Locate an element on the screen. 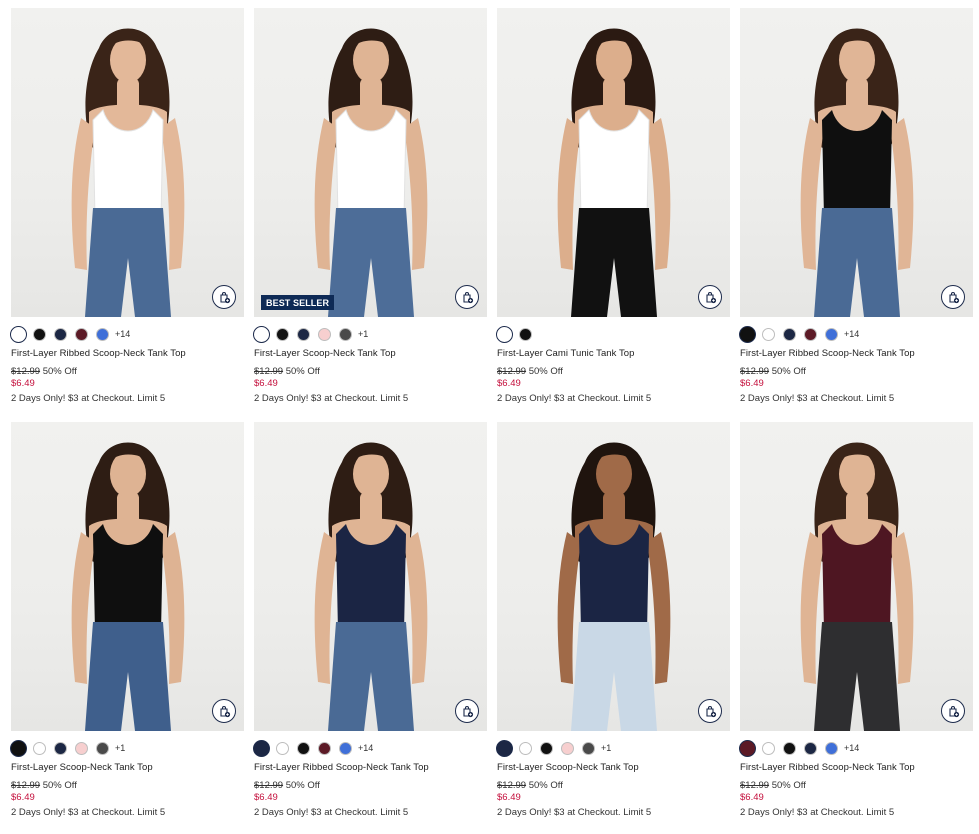 This screenshot has width=979, height=834. product-image: BEST SELLER is located at coordinates (370, 162).